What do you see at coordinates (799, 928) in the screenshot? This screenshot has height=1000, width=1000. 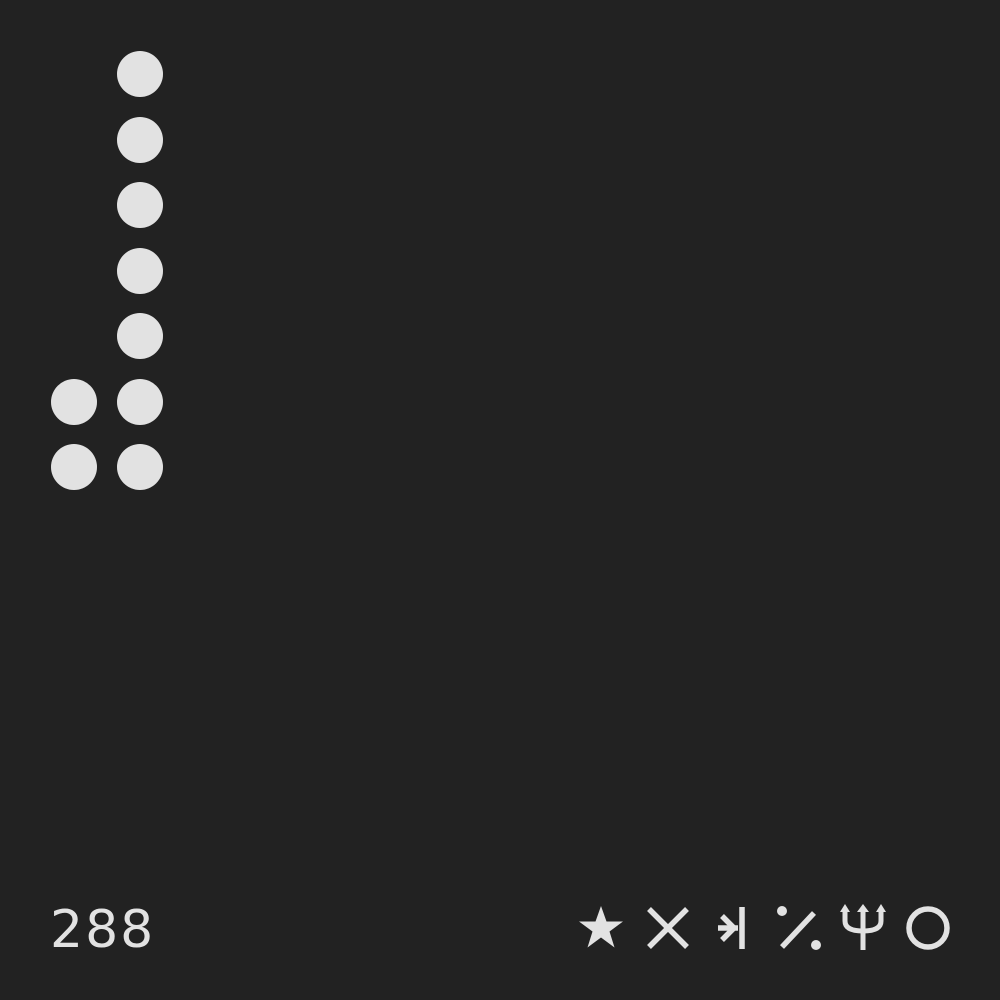 I see `percent-slash-icon` at bounding box center [799, 928].